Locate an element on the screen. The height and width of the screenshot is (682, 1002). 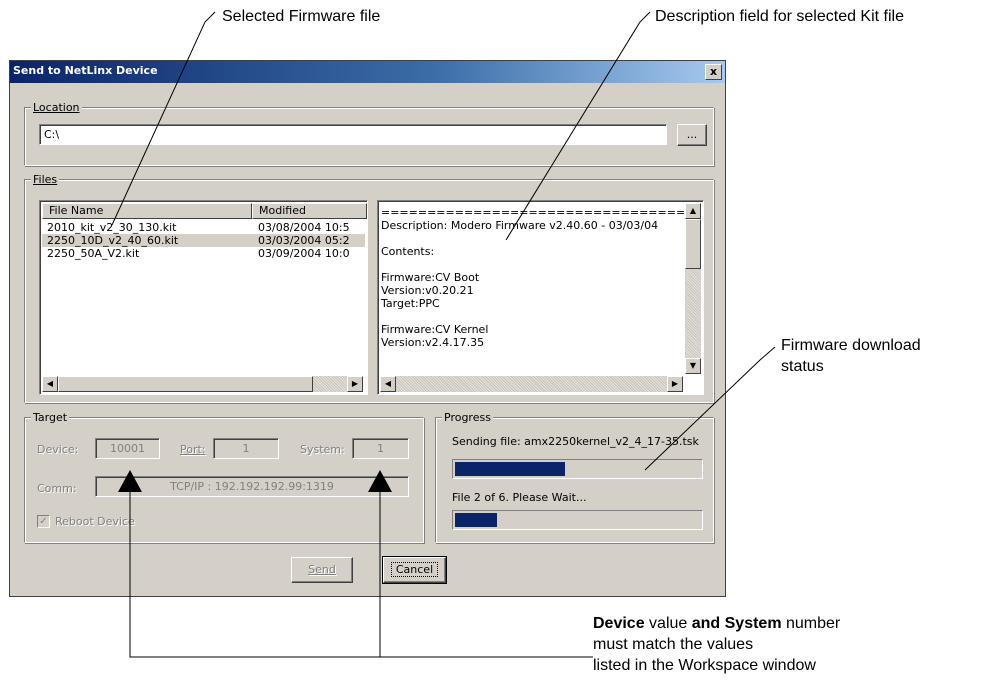
dialog-titlebar: Send to NetLinx Device x is located at coordinates (367, 72).